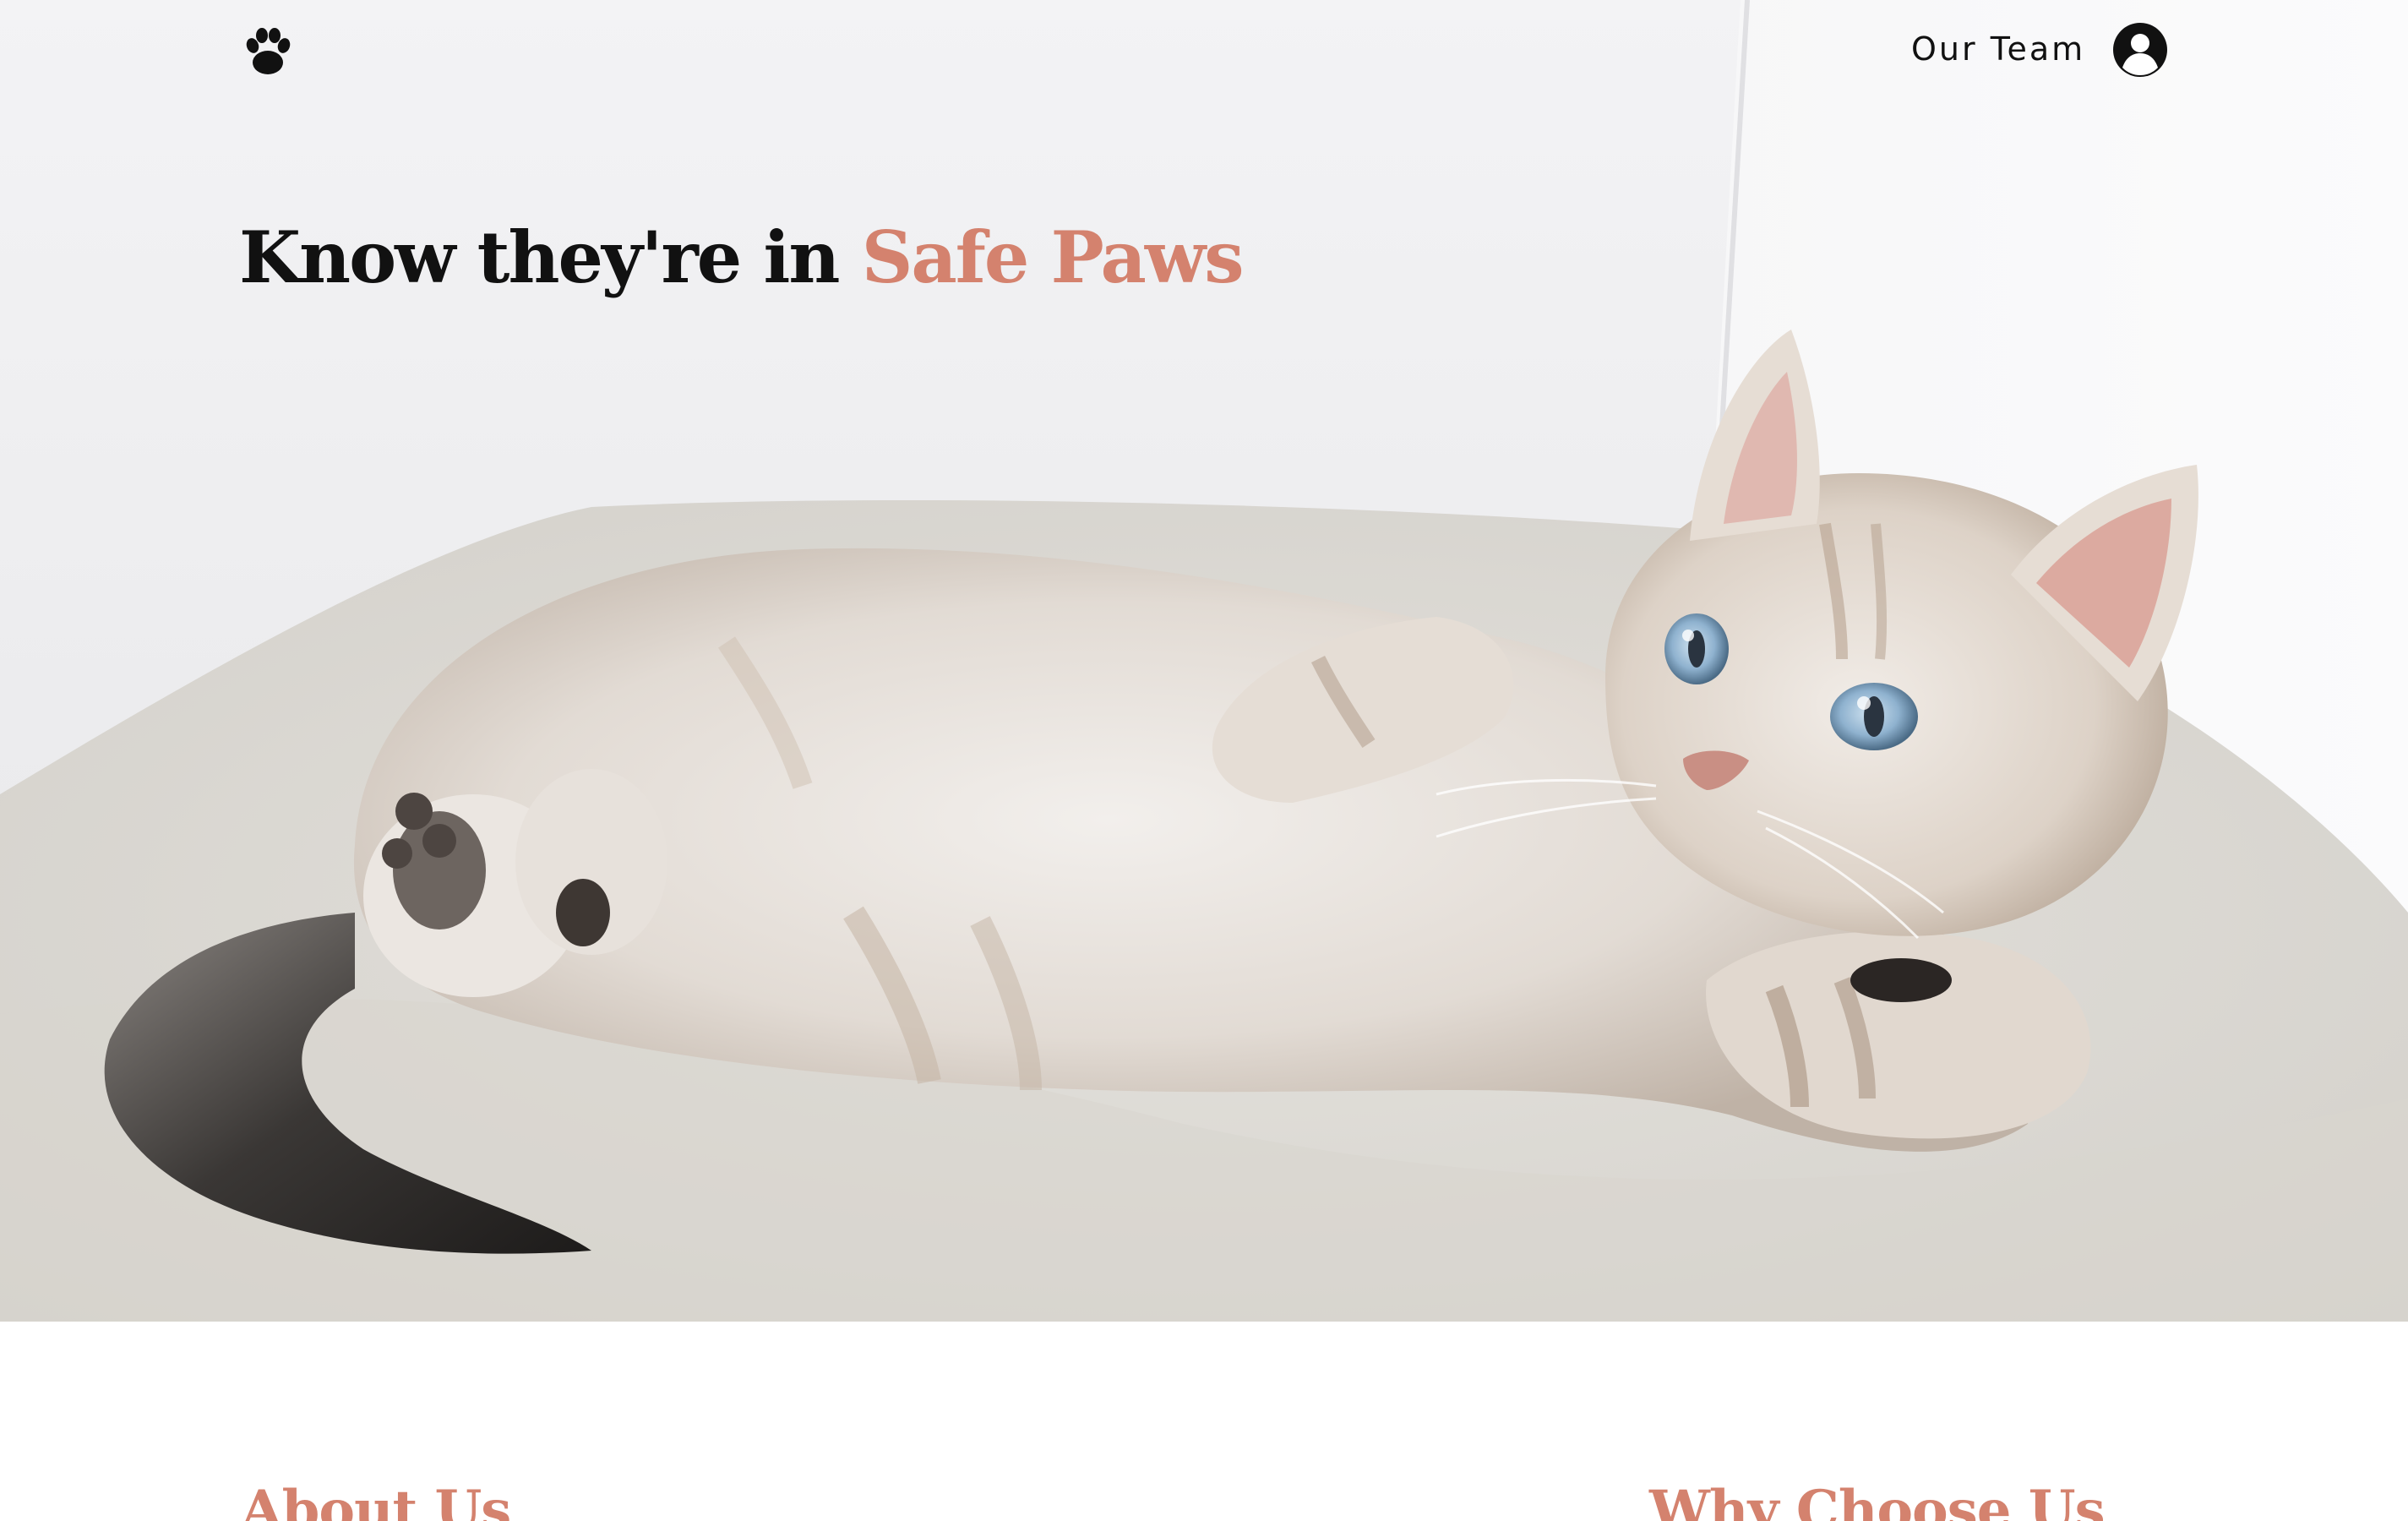 This screenshot has height=1521, width=2408. What do you see at coordinates (376, 1500) in the screenshot?
I see `about-us-heading: About Us` at bounding box center [376, 1500].